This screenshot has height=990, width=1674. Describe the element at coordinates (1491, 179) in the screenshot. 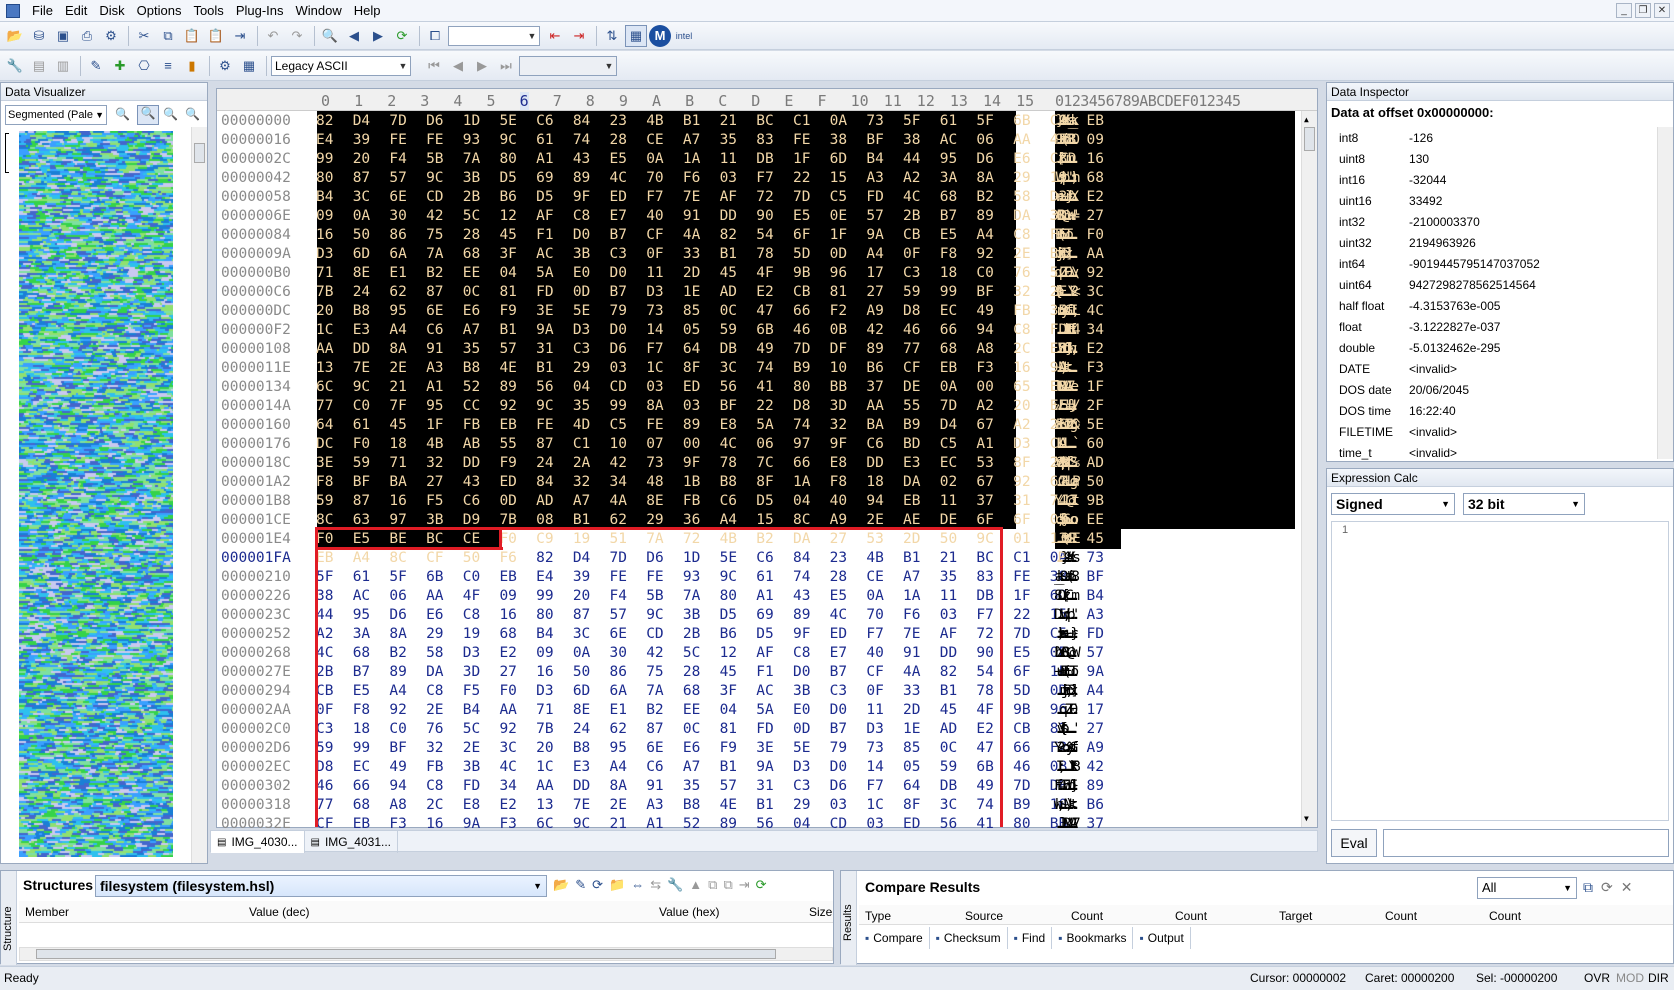

I see `inspector-row: int16 -32044` at that location.